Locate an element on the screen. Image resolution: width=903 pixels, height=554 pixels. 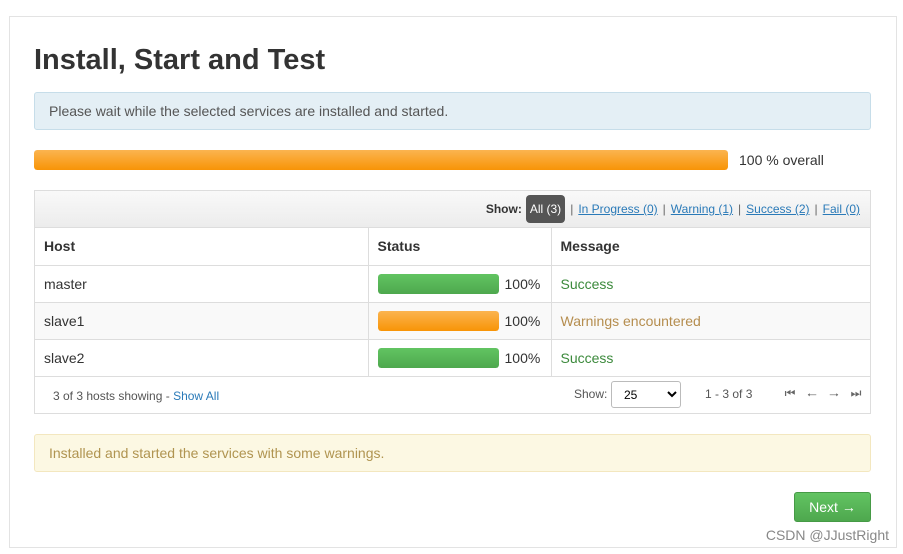
first-page-icon: ⏮ is located at coordinates (790, 396).